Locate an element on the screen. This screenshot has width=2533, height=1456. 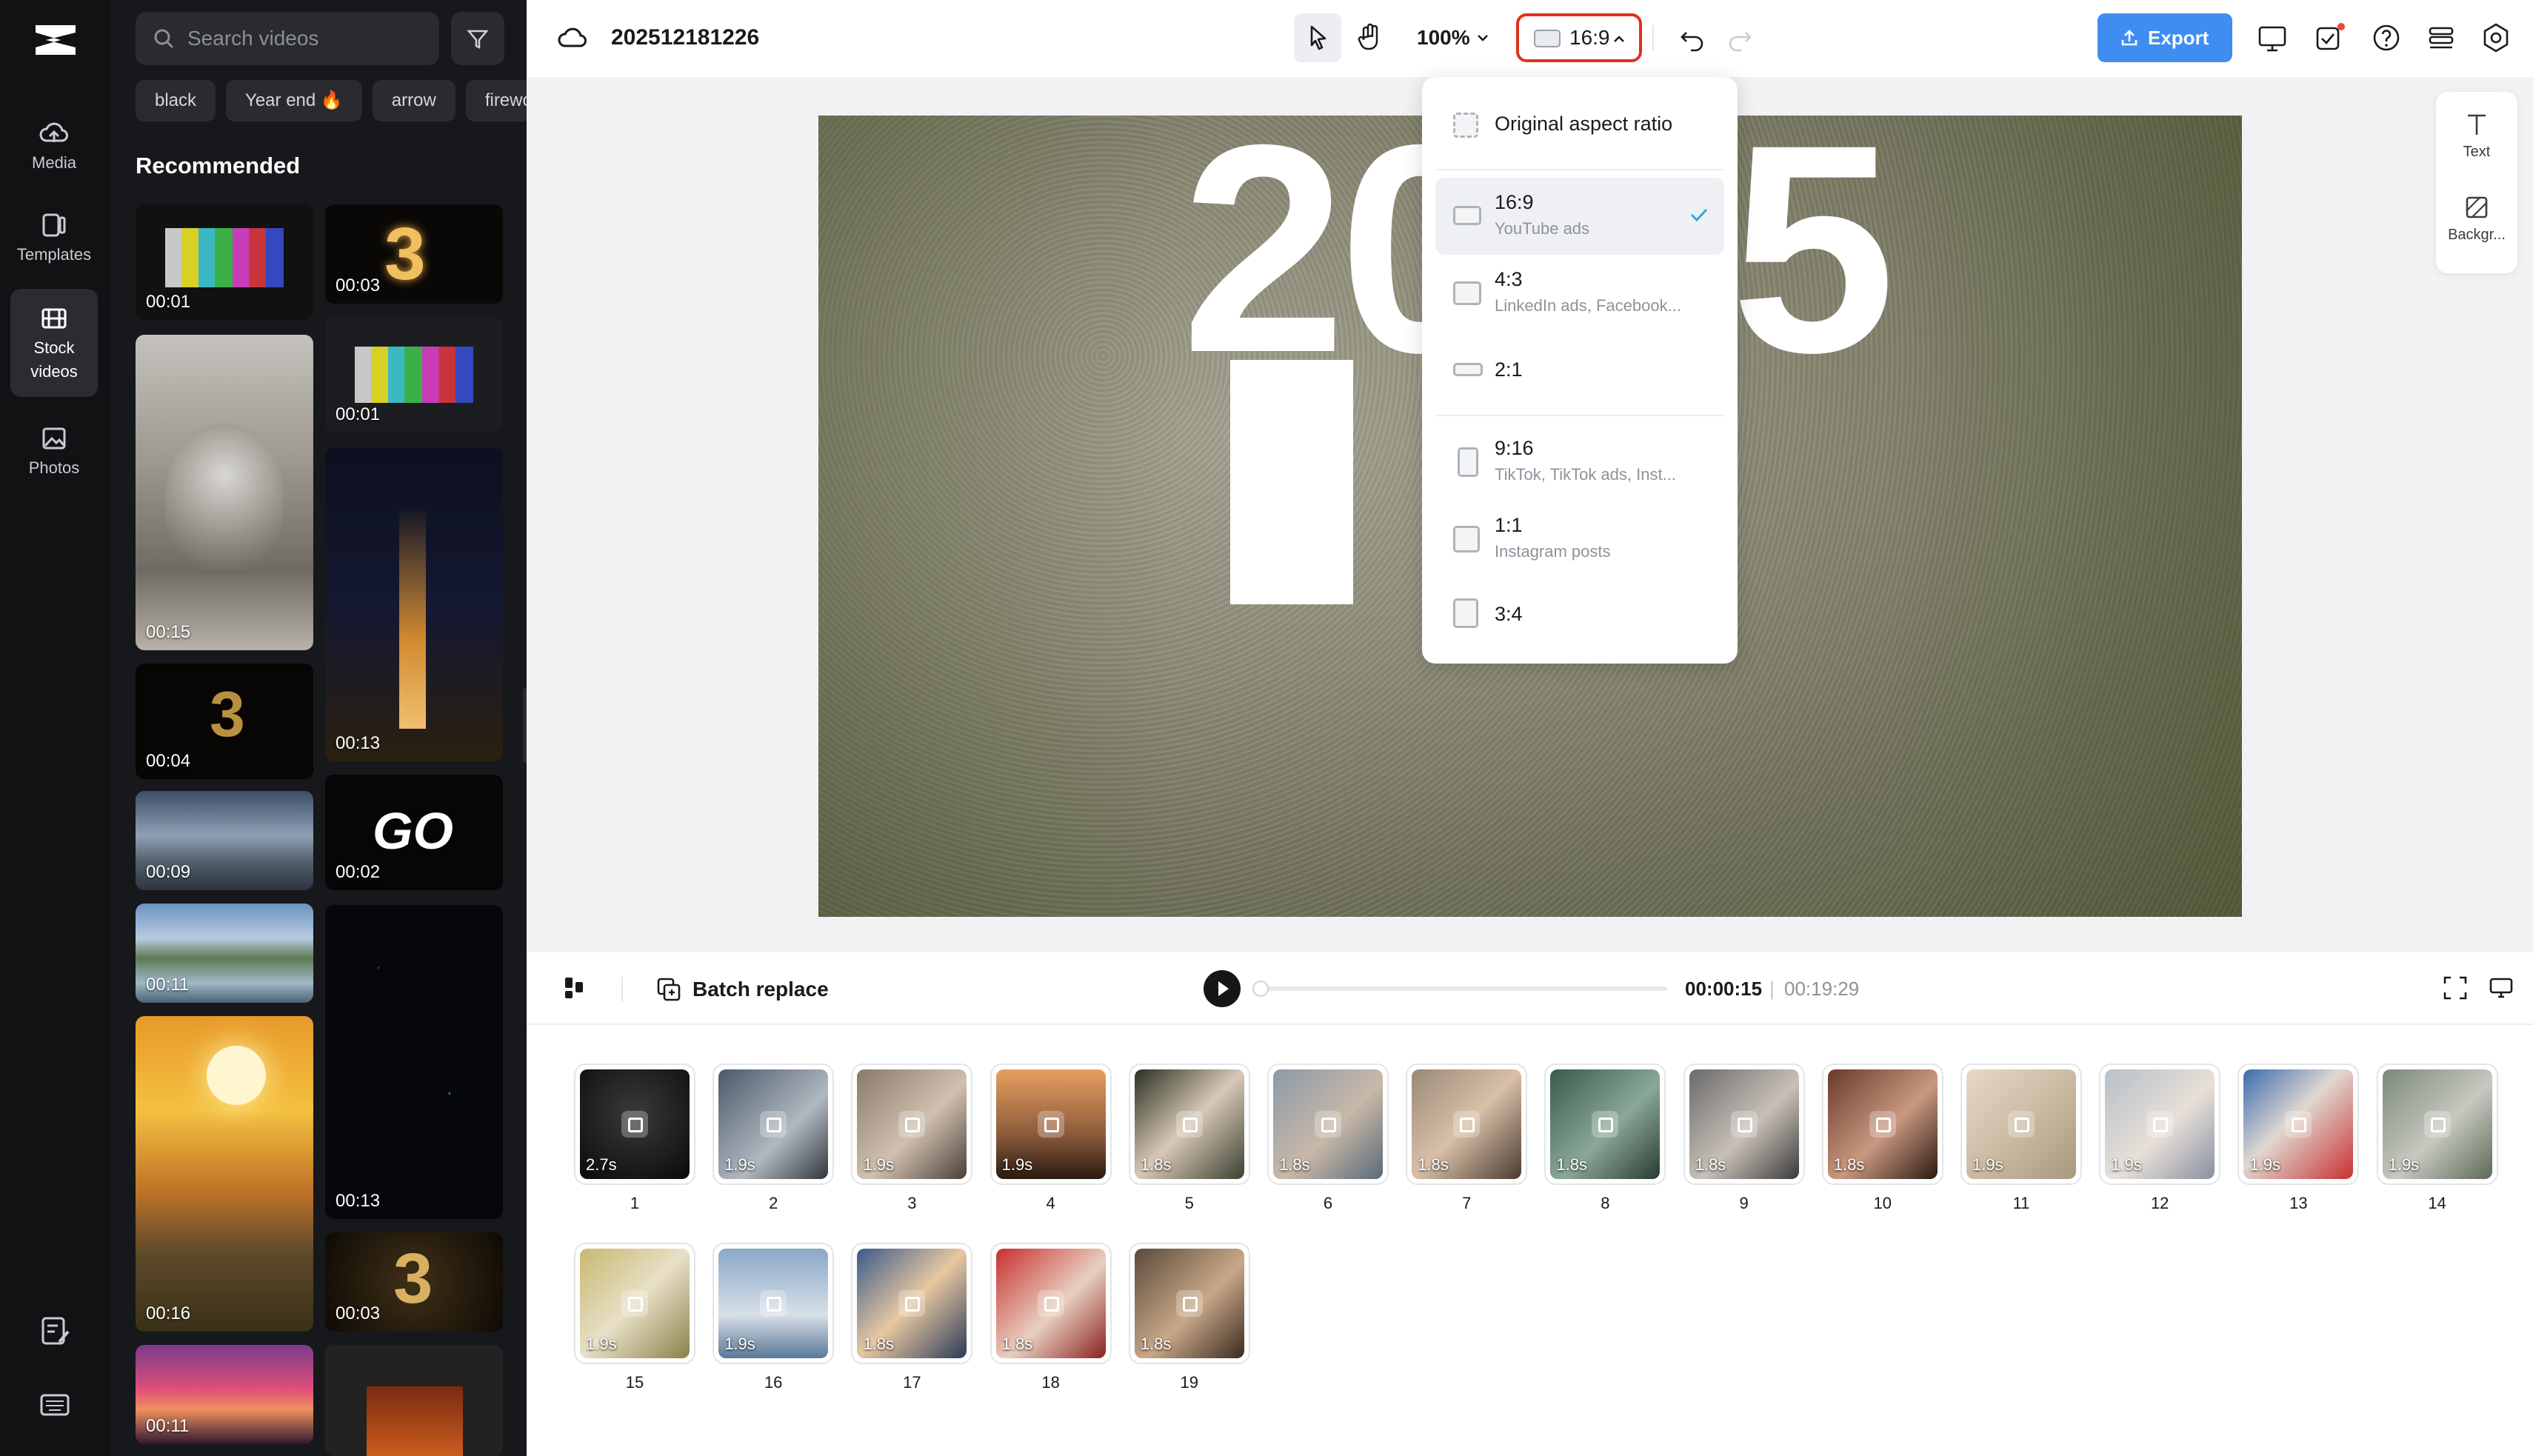
redo-button is located at coordinates (1740, 37).